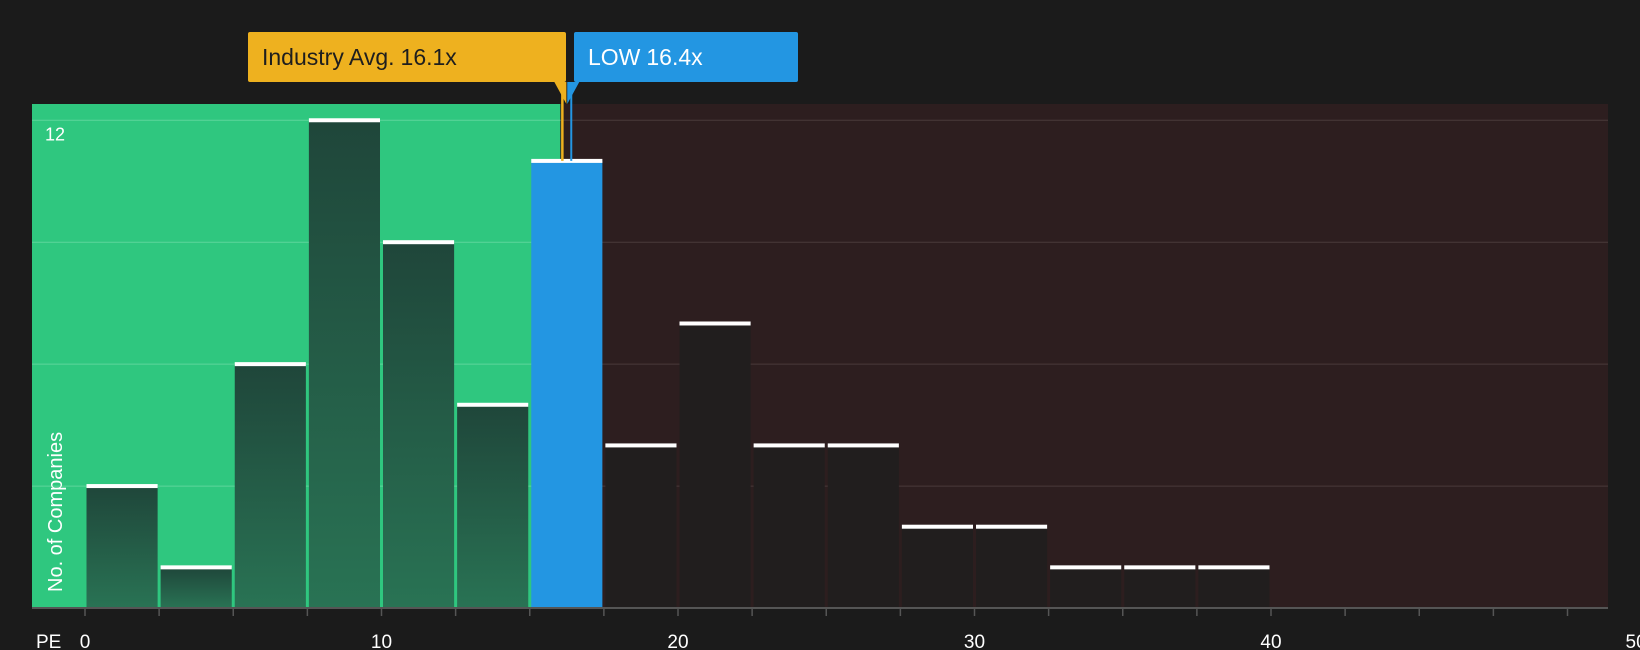 This screenshot has height=650, width=1640. Describe the element at coordinates (381, 641) in the screenshot. I see `x-tick-label: 10` at that location.